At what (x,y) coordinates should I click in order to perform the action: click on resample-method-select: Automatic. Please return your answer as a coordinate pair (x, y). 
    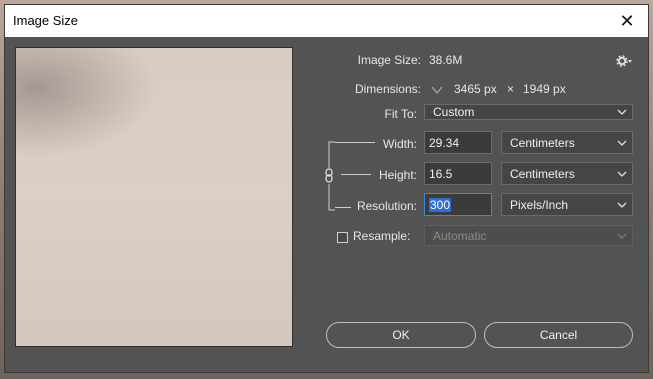
    Looking at the image, I should click on (528, 235).